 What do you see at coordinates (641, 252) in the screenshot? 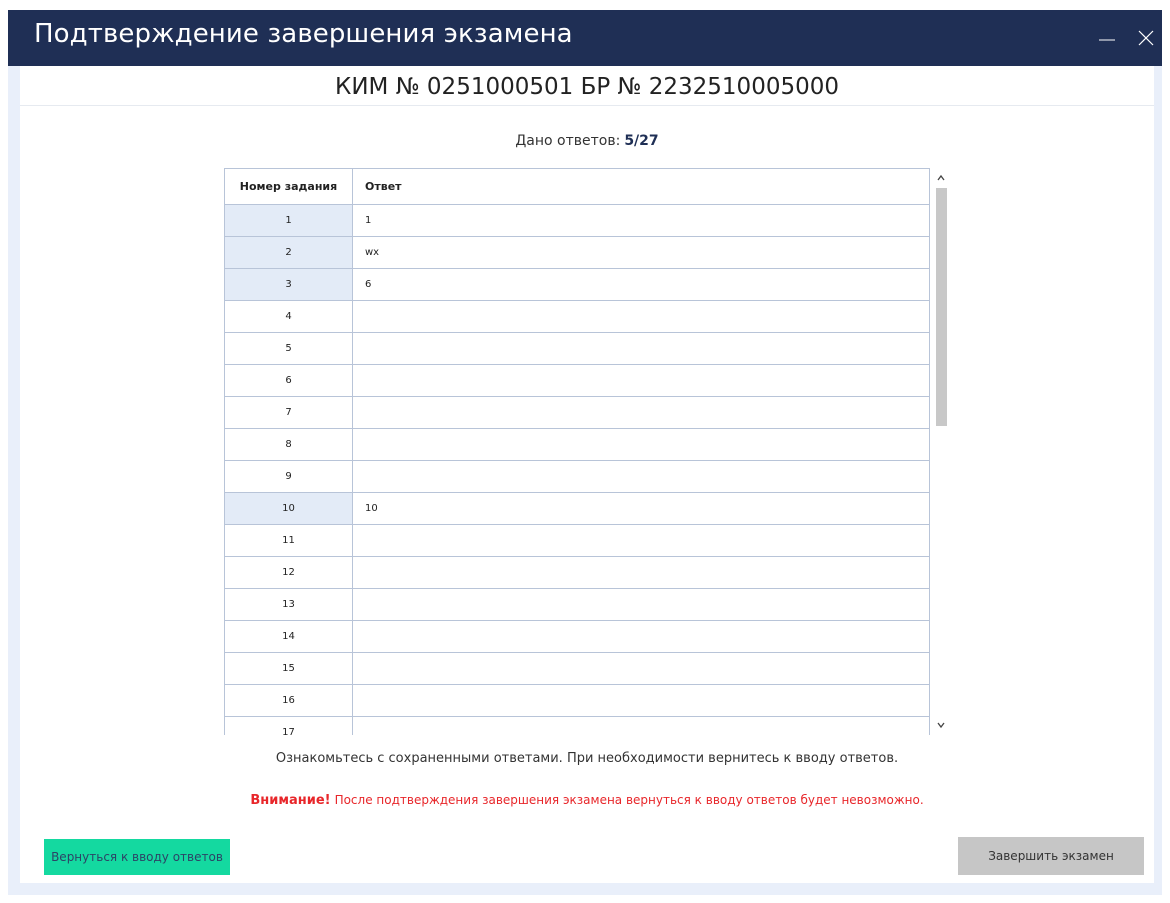
I see `answer-cell: wx` at bounding box center [641, 252].